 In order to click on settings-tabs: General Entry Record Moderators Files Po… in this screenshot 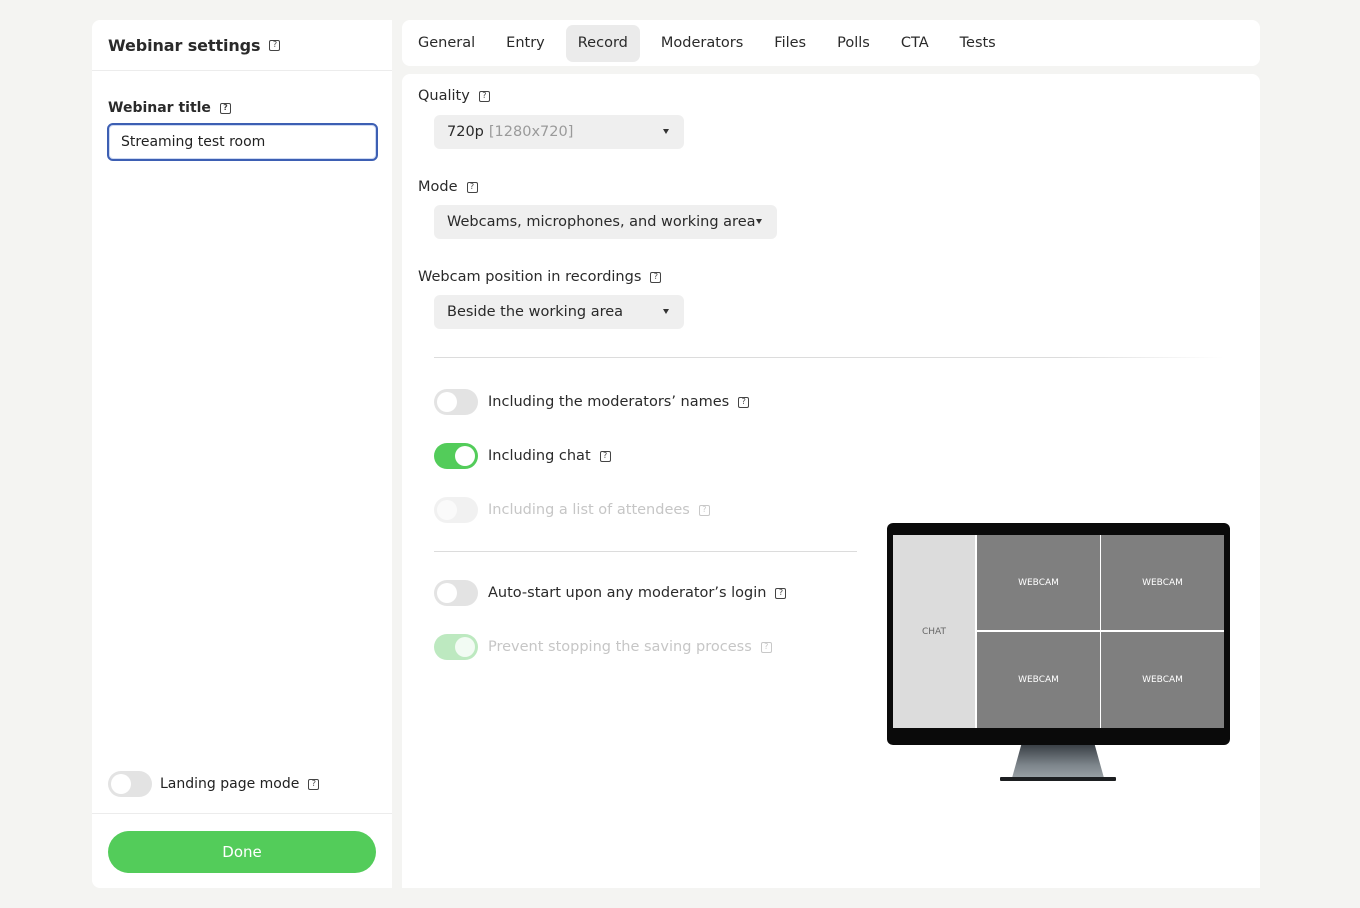, I will do `click(831, 43)`.